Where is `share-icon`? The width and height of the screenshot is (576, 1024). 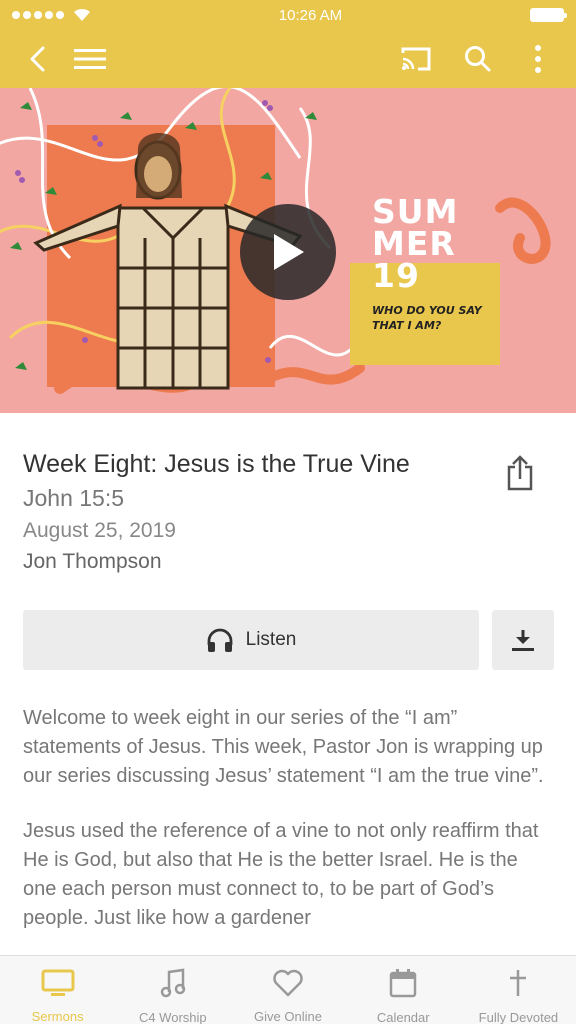
share-icon is located at coordinates (520, 473).